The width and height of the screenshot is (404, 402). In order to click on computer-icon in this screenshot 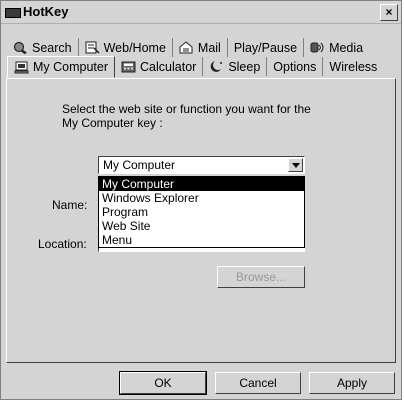, I will do `click(21, 67)`.